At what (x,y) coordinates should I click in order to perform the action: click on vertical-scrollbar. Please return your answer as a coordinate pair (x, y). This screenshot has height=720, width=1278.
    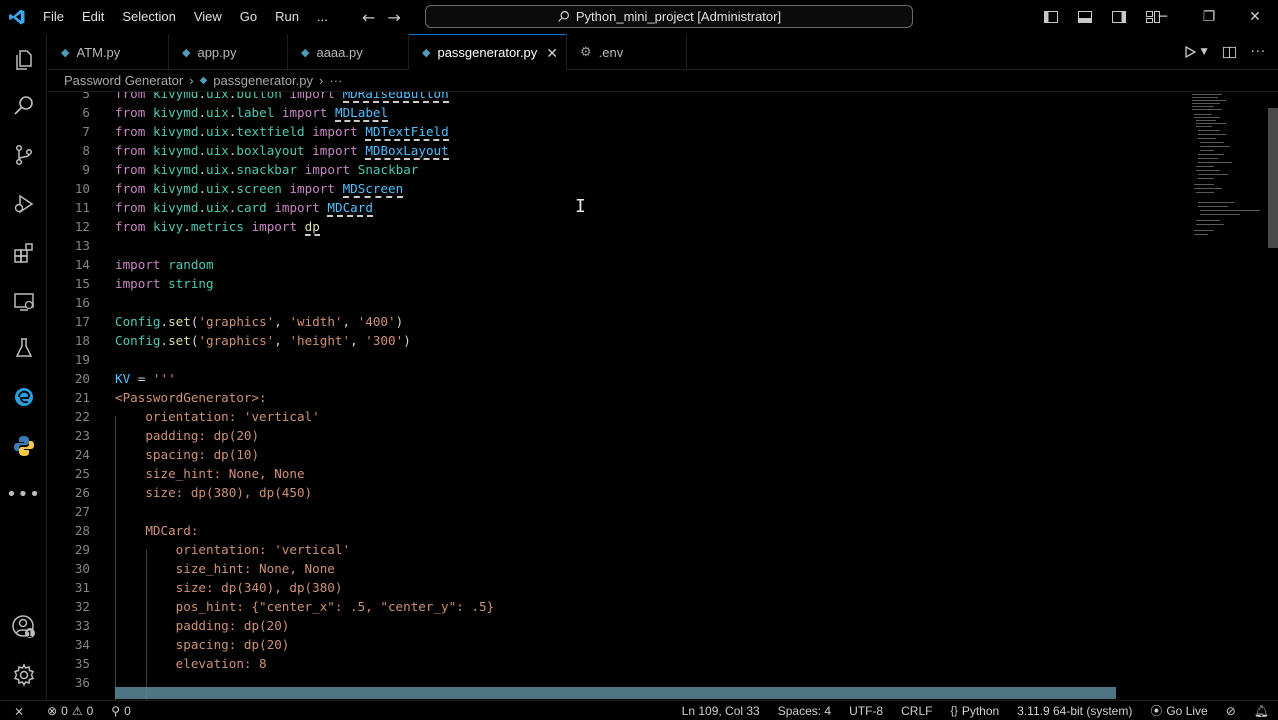
    Looking at the image, I should click on (1272, 396).